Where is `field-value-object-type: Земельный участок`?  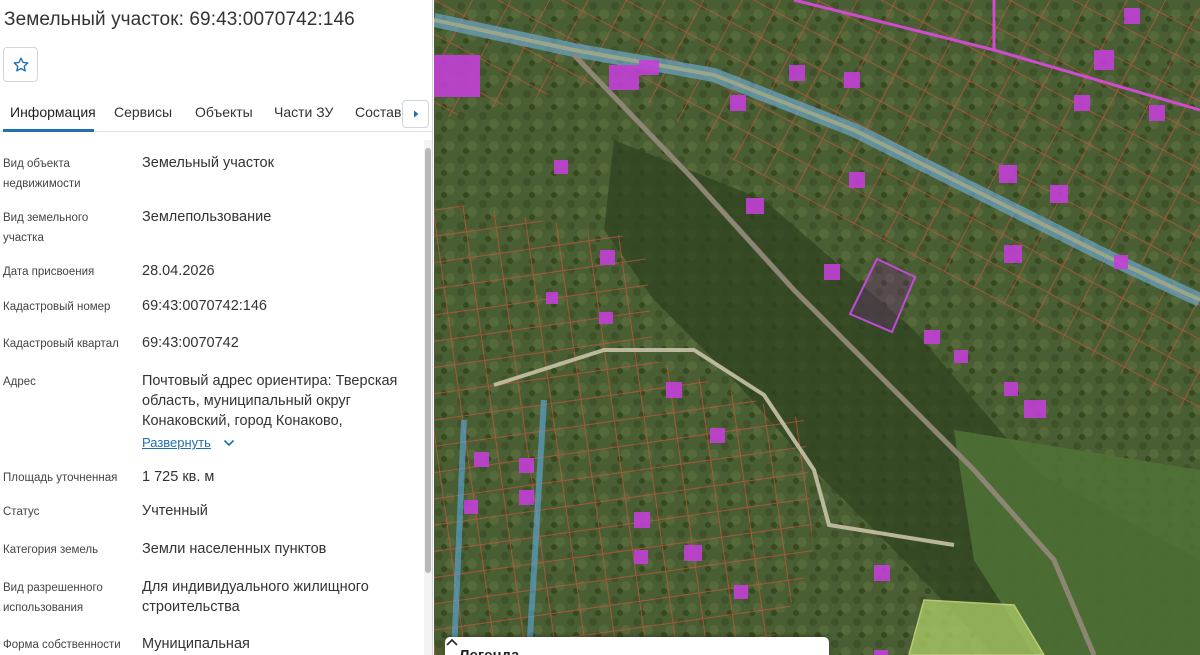 field-value-object-type: Земельный участок is located at coordinates (208, 163).